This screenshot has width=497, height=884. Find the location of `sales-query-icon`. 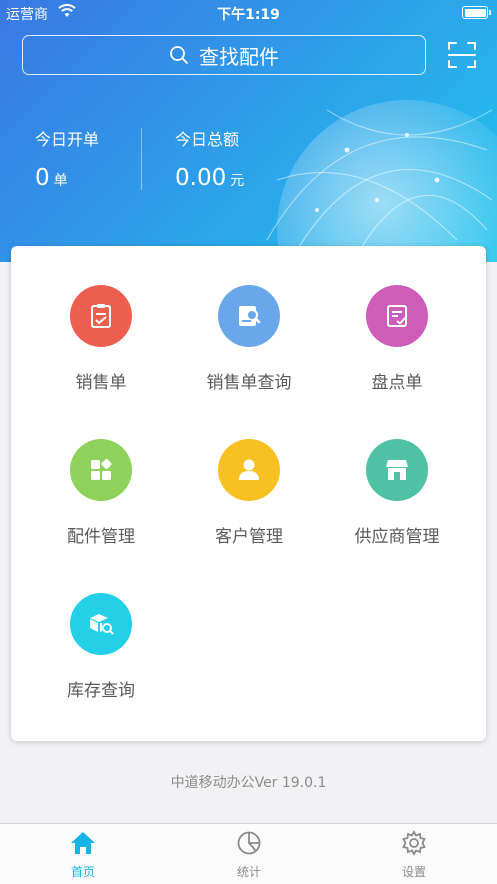

sales-query-icon is located at coordinates (249, 316).